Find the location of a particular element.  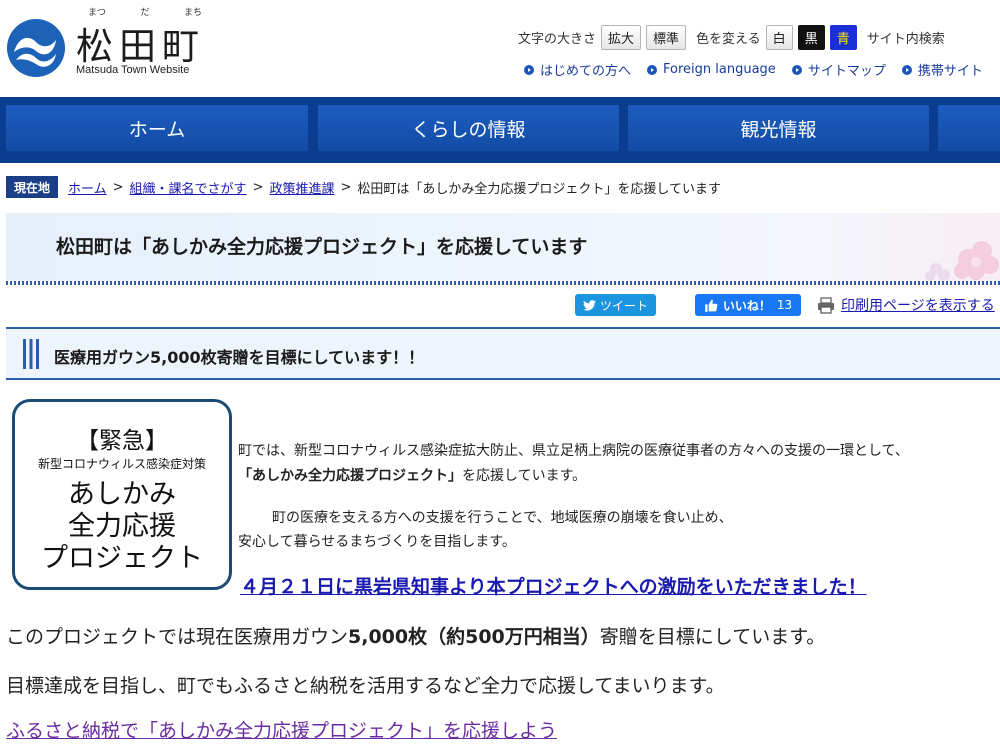

share-toolbar: ツイート いいね！ 13 印刷用ページを表示する is located at coordinates (500, 306).